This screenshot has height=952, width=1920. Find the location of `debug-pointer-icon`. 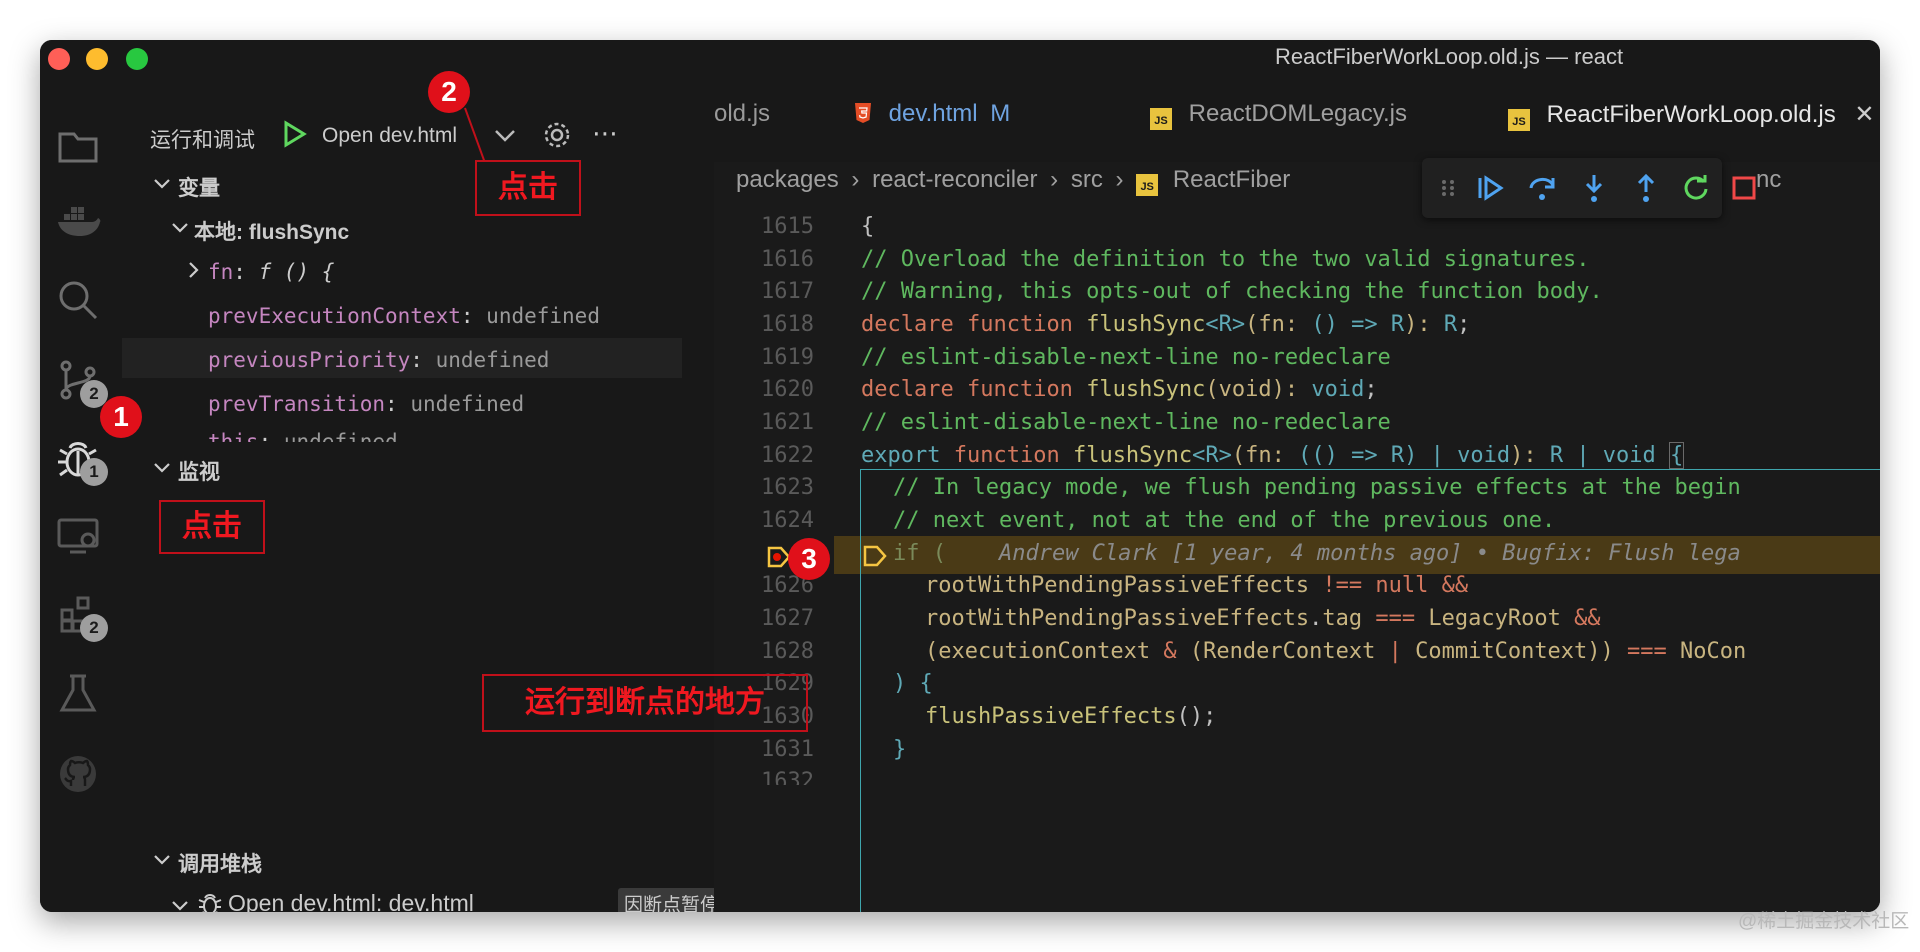

debug-pointer-icon is located at coordinates (875, 556).